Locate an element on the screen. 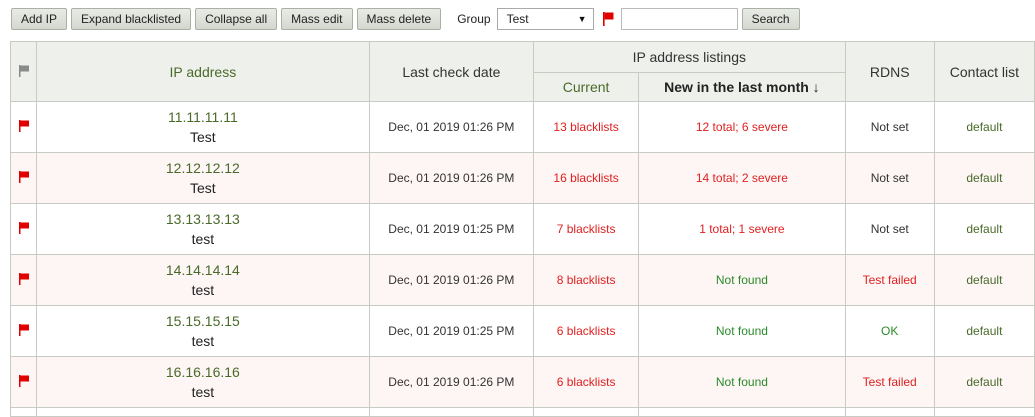 Image resolution: width=1035 pixels, height=417 pixels. ip-address-link: 15.15.15.15 is located at coordinates (203, 321).